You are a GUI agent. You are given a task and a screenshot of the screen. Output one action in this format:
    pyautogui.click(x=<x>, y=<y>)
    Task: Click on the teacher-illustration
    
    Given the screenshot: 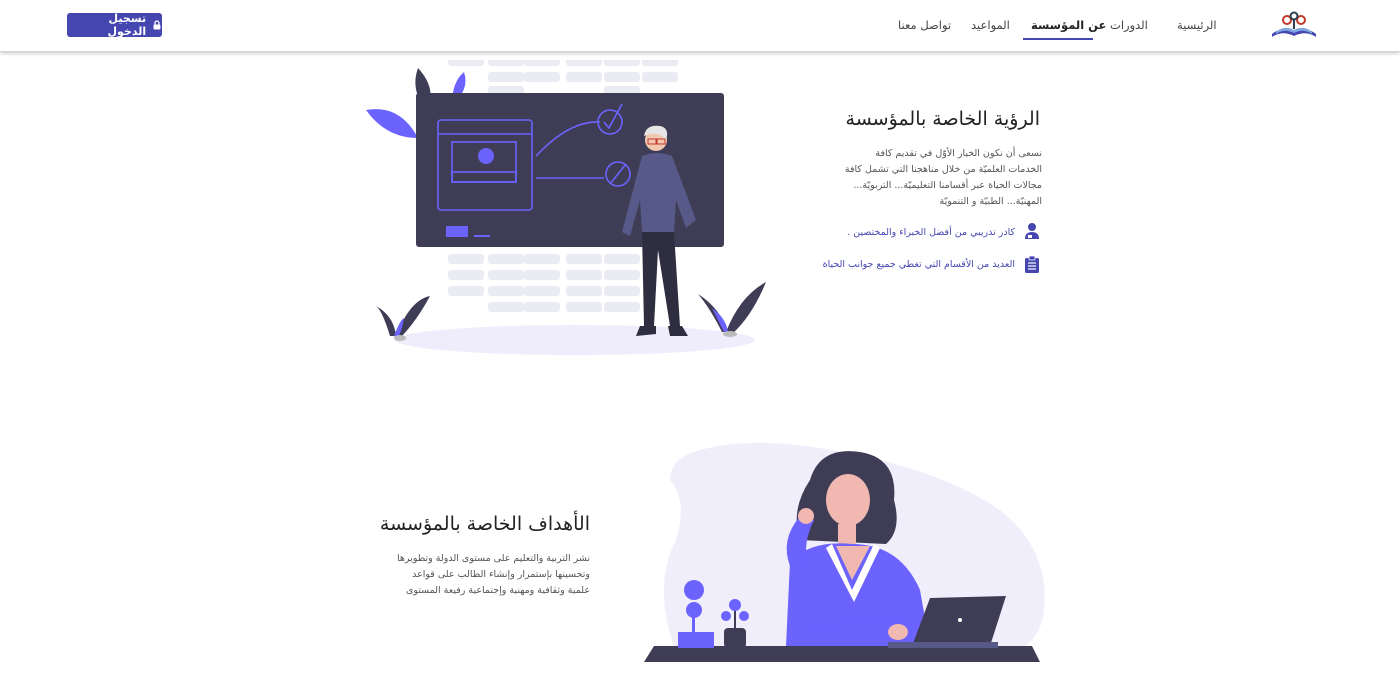 What is the action you would take?
    pyautogui.click(x=566, y=207)
    